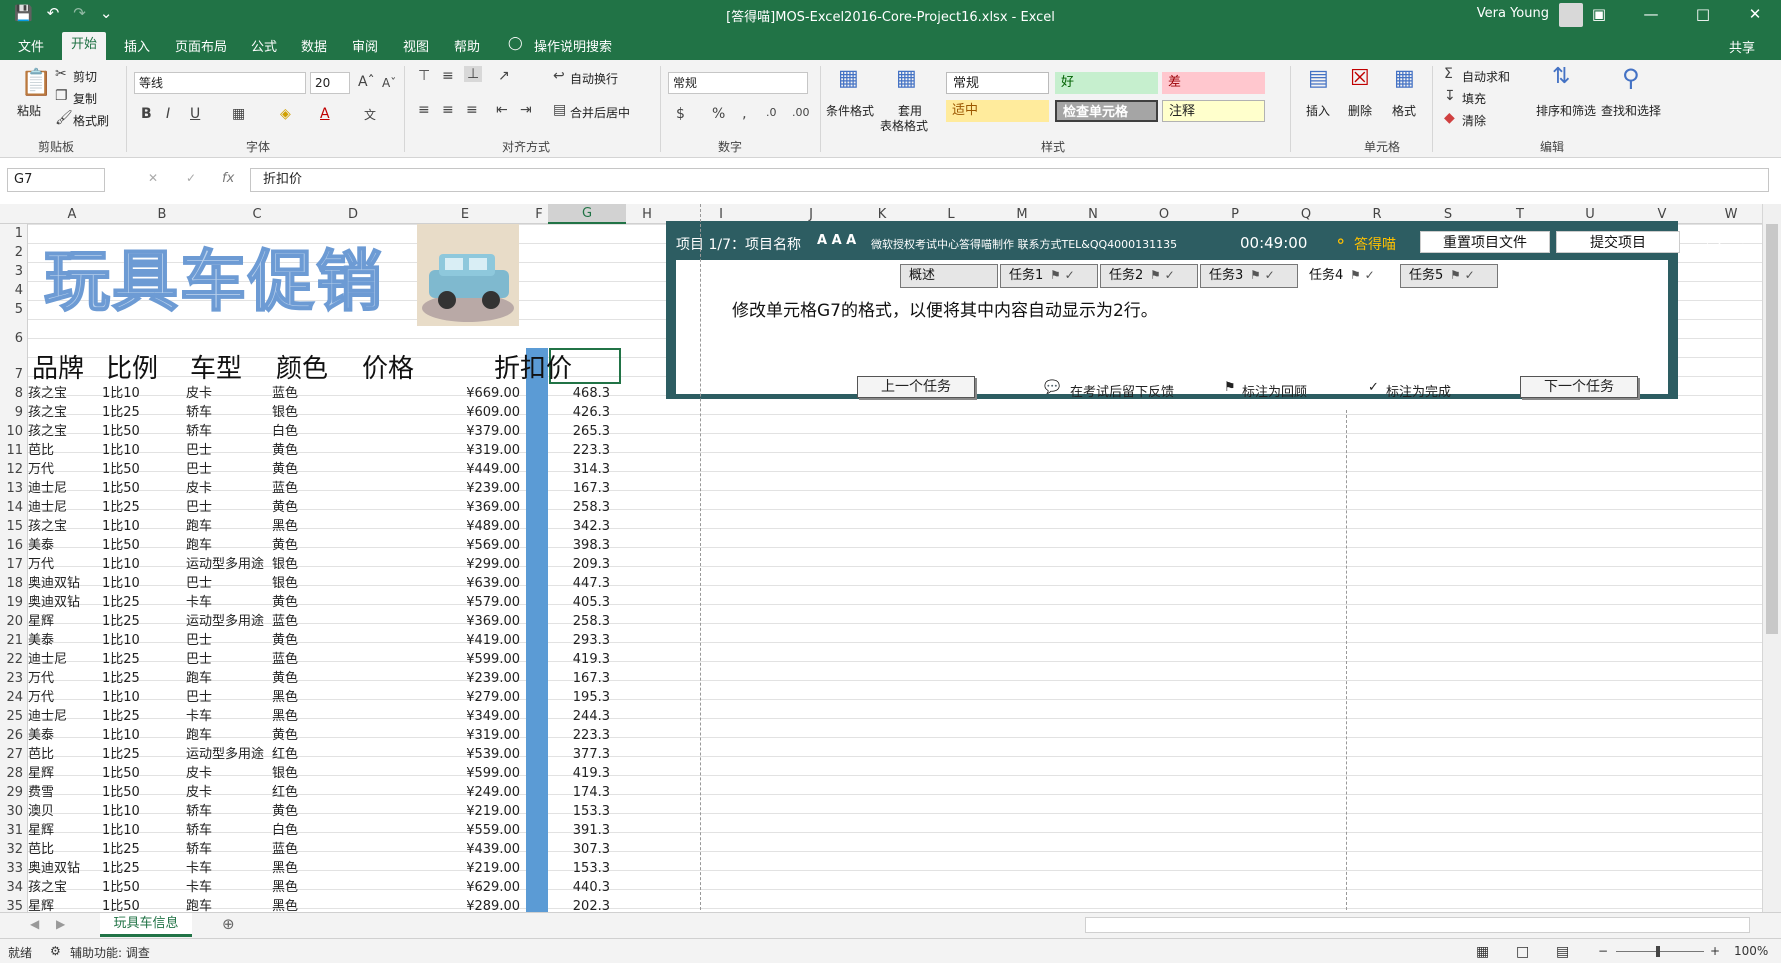 Image resolution: width=1781 pixels, height=963 pixels. I want to click on normal-view-icon: ▦, so click(1482, 952).